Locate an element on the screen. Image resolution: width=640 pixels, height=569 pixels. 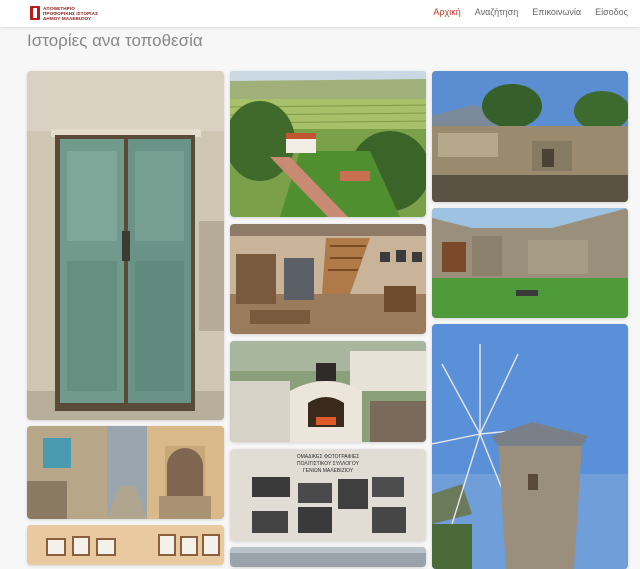
gallery-tile-ruins is located at coordinates (530, 136).